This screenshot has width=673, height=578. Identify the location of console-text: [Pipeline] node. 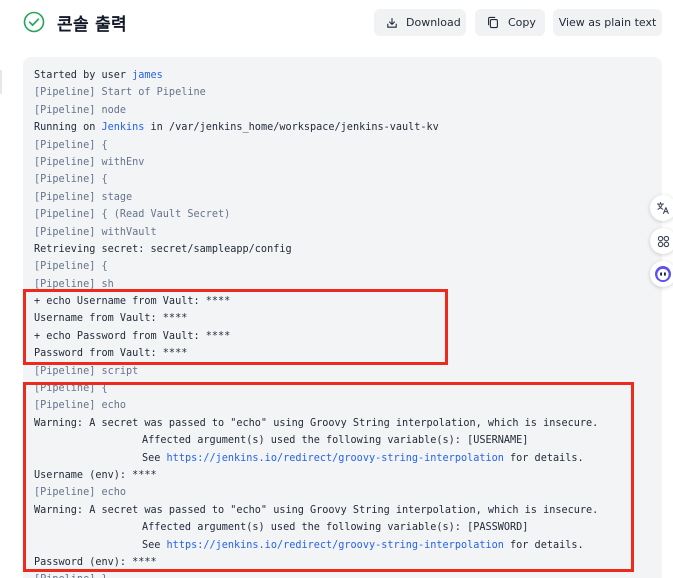
(80, 110).